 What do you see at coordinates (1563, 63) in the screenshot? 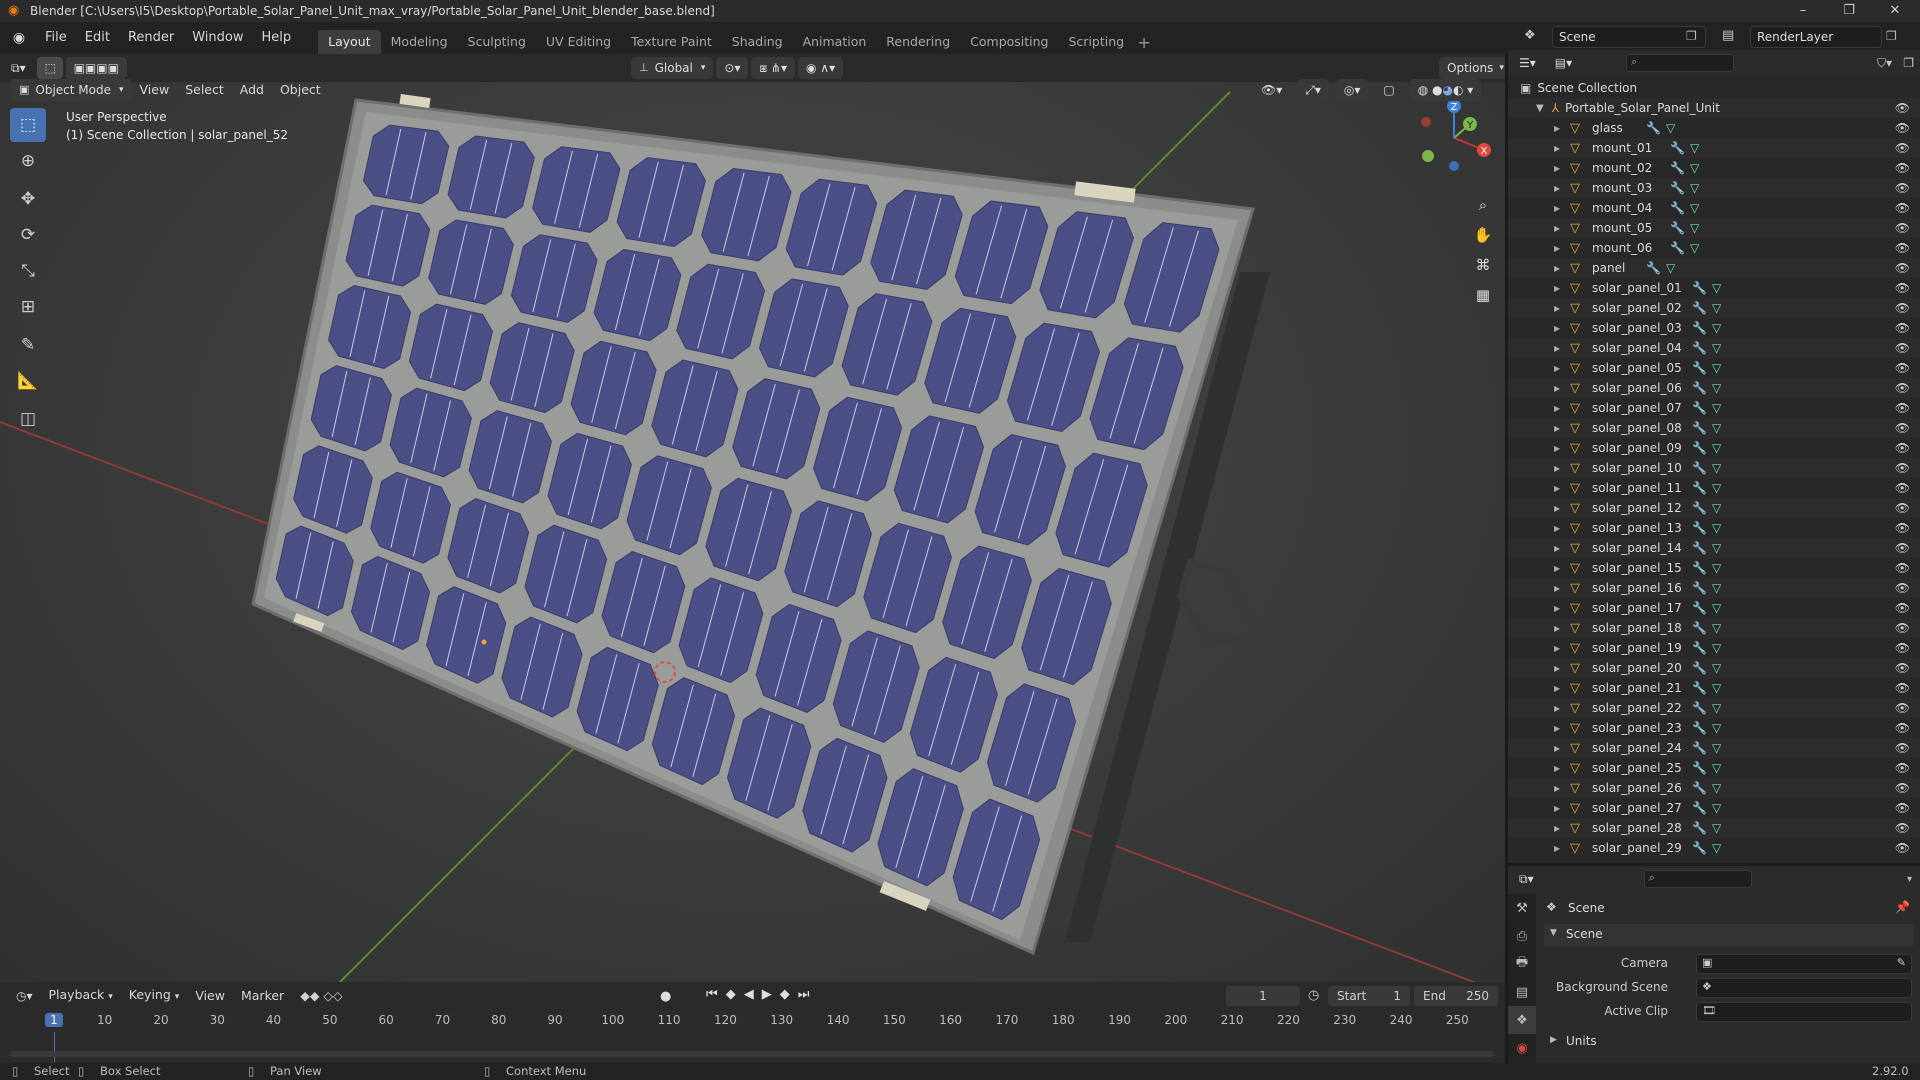
I see `display-mode-icon: ▤▾` at bounding box center [1563, 63].